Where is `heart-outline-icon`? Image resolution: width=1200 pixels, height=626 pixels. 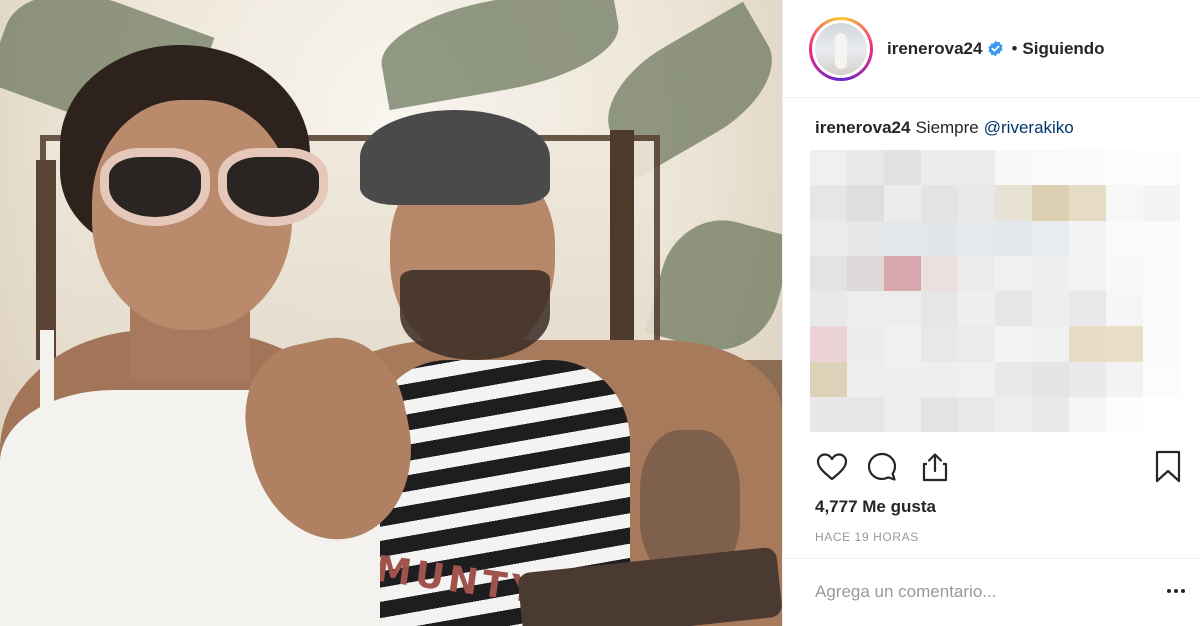
heart-outline-icon is located at coordinates (832, 467).